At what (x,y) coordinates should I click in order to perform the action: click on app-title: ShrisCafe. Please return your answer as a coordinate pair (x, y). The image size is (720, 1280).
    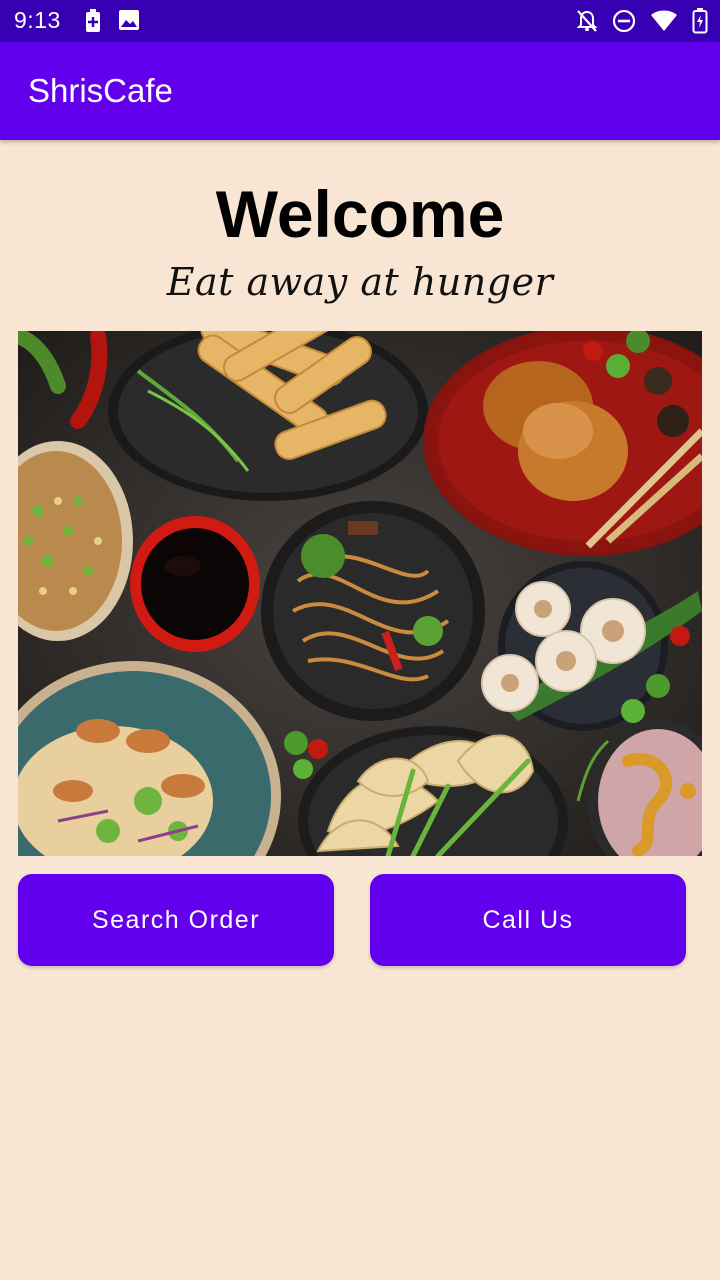
    Looking at the image, I should click on (100, 90).